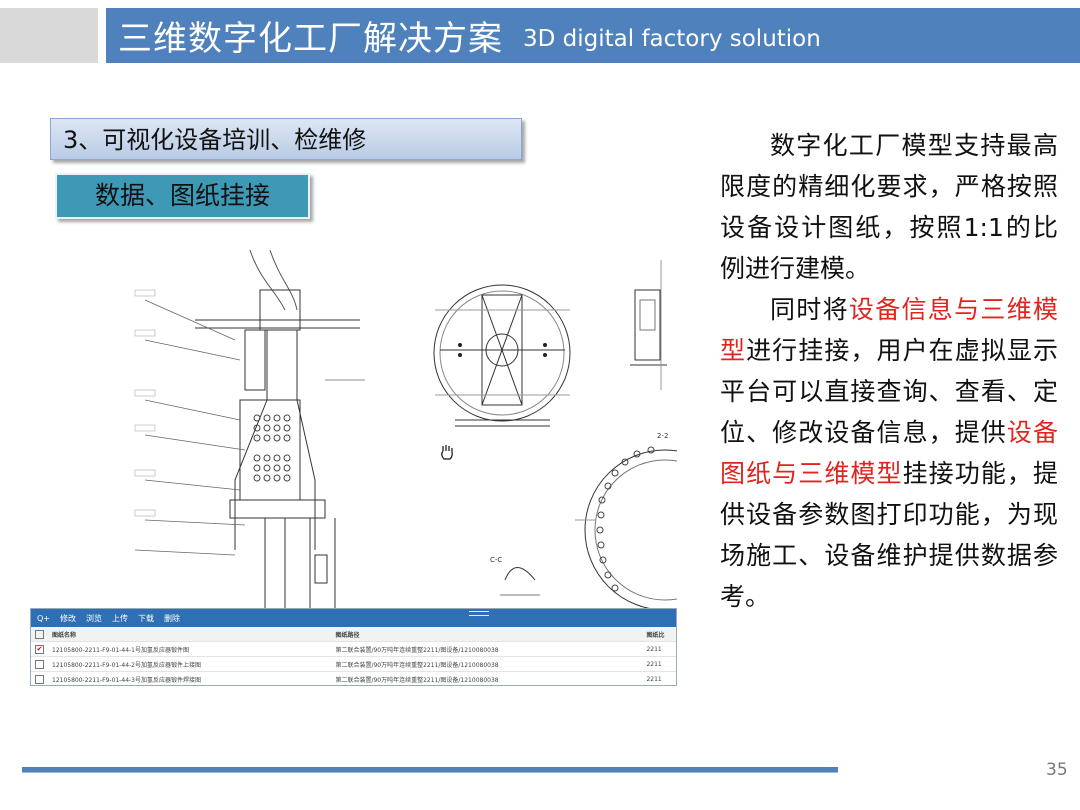 The height and width of the screenshot is (810, 1080). What do you see at coordinates (193, 634) in the screenshot?
I see `column-header-name: 图纸名称` at bounding box center [193, 634].